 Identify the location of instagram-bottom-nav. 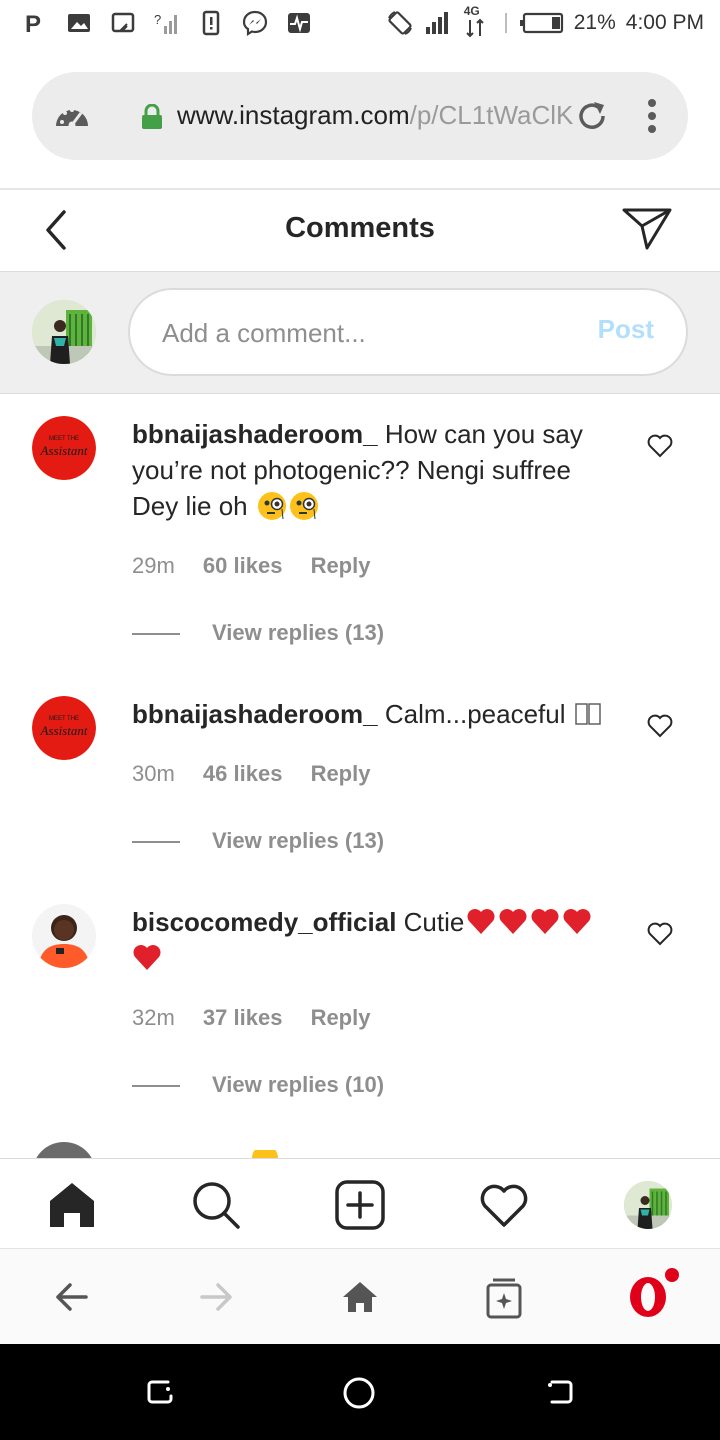
(360, 1203).